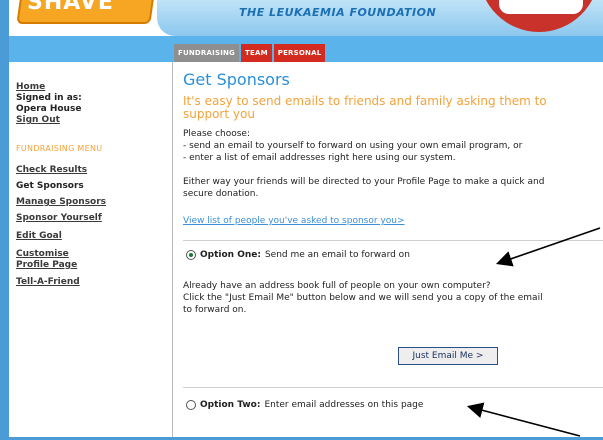 The height and width of the screenshot is (440, 603). I want to click on teeth-graphic, so click(541, 7).